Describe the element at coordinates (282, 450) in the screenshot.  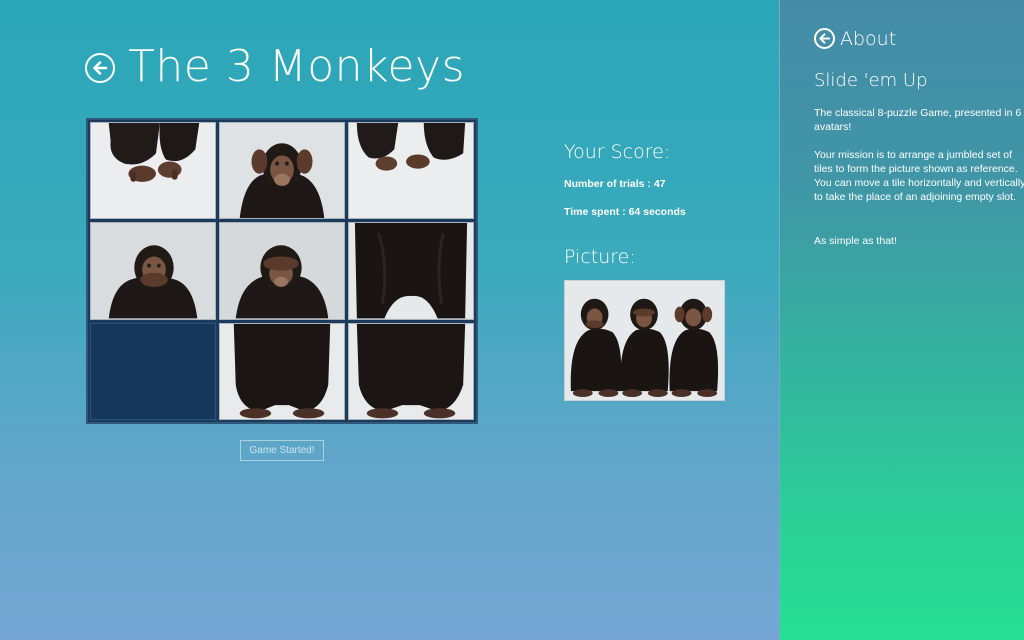
I see `game-status-button: Game Started!` at that location.